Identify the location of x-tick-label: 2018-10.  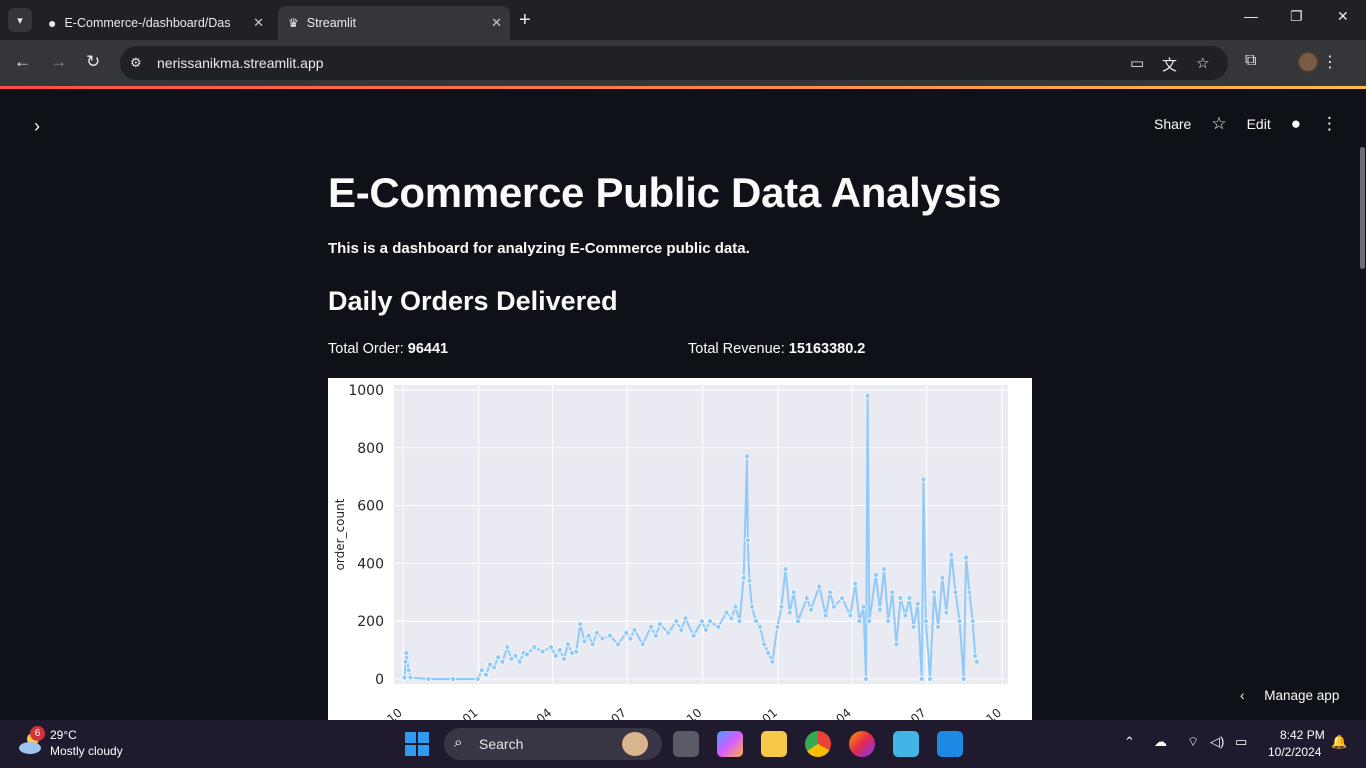
(980, 713).